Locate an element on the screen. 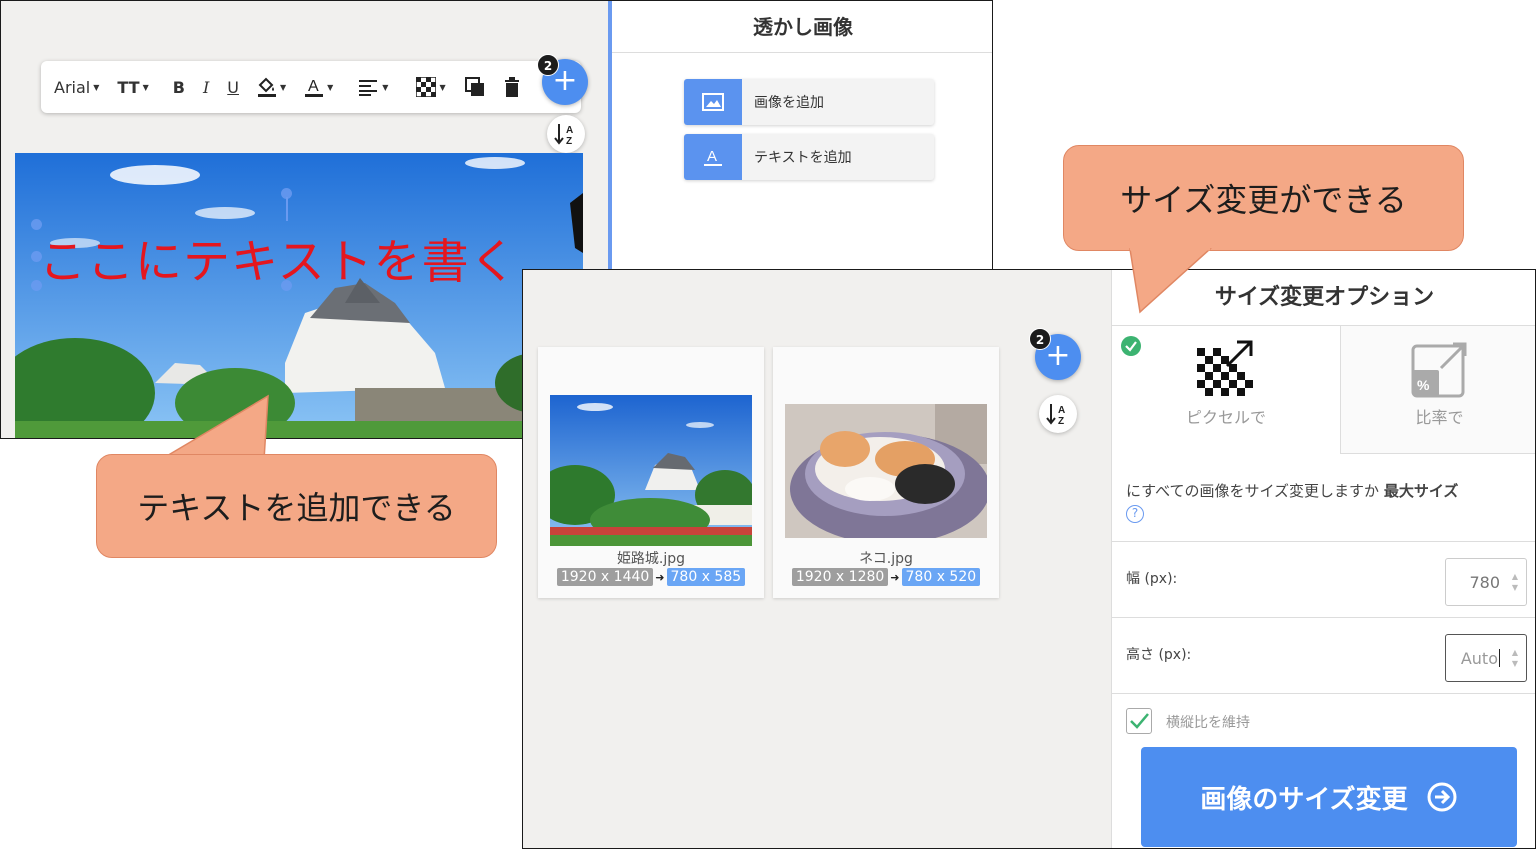 The width and height of the screenshot is (1536, 849). by-pixels-option: ピクセルで is located at coordinates (1226, 390).